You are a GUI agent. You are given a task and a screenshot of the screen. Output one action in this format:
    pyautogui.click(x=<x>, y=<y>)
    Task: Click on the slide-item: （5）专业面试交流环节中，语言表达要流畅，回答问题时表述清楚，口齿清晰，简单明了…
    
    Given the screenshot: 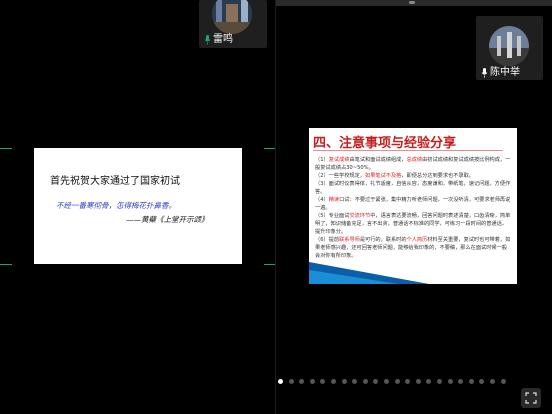 What is the action you would take?
    pyautogui.click(x=413, y=224)
    